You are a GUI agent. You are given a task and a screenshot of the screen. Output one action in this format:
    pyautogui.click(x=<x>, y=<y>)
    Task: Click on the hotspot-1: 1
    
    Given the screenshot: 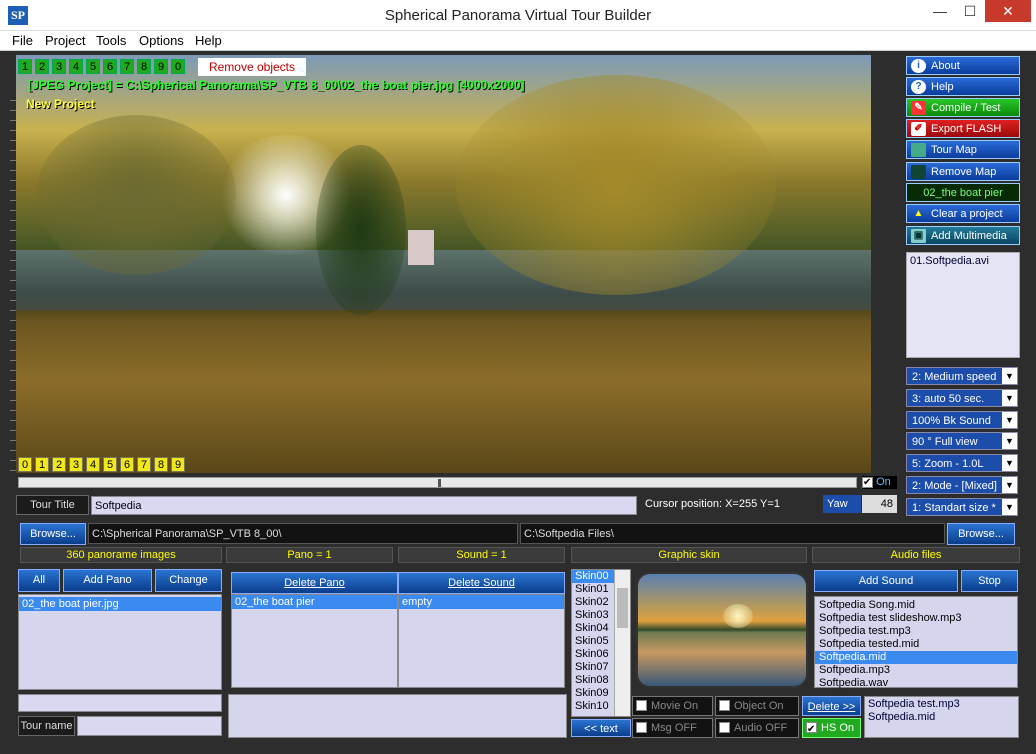 What is the action you would take?
    pyautogui.click(x=42, y=464)
    